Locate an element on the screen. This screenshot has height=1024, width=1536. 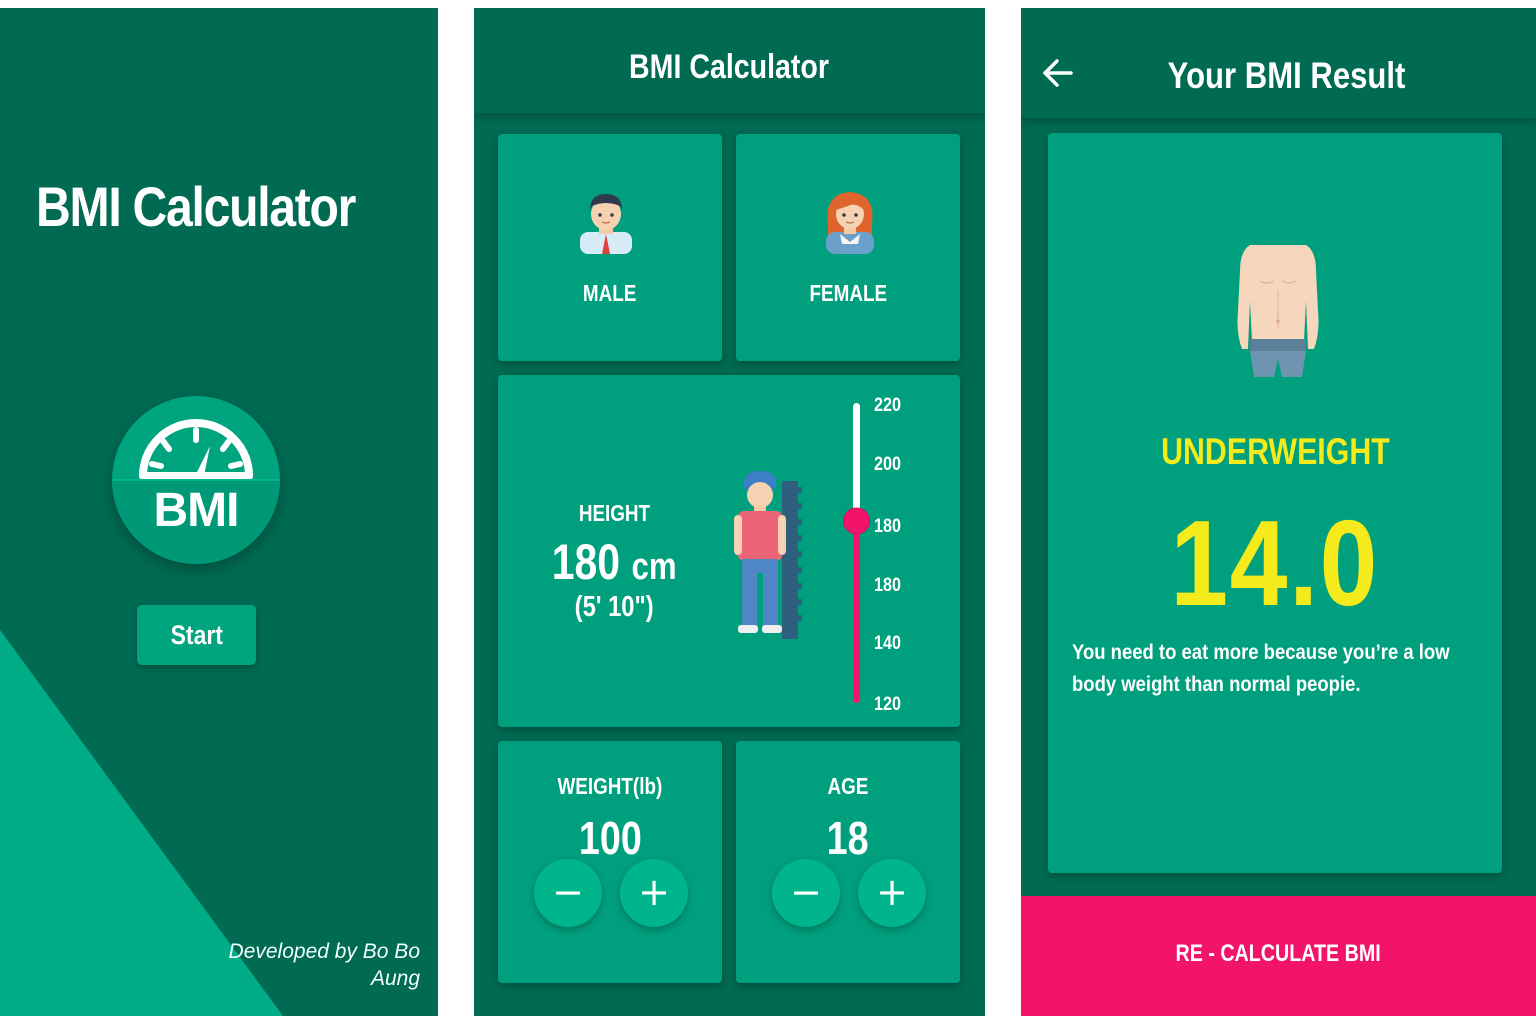
height-value: 180 cm is located at coordinates (614, 562).